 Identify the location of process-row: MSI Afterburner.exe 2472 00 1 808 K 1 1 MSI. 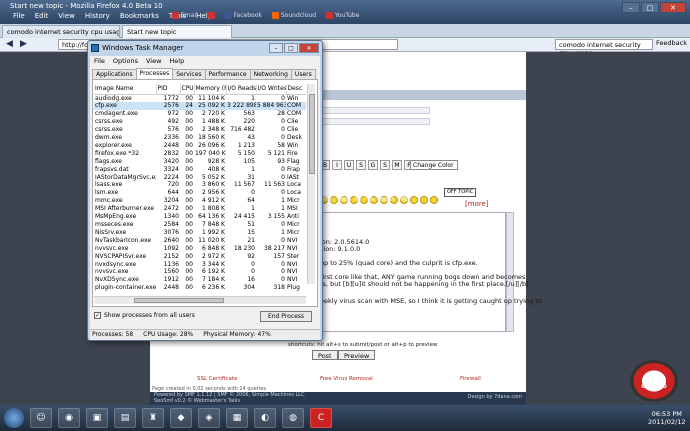
(200, 209).